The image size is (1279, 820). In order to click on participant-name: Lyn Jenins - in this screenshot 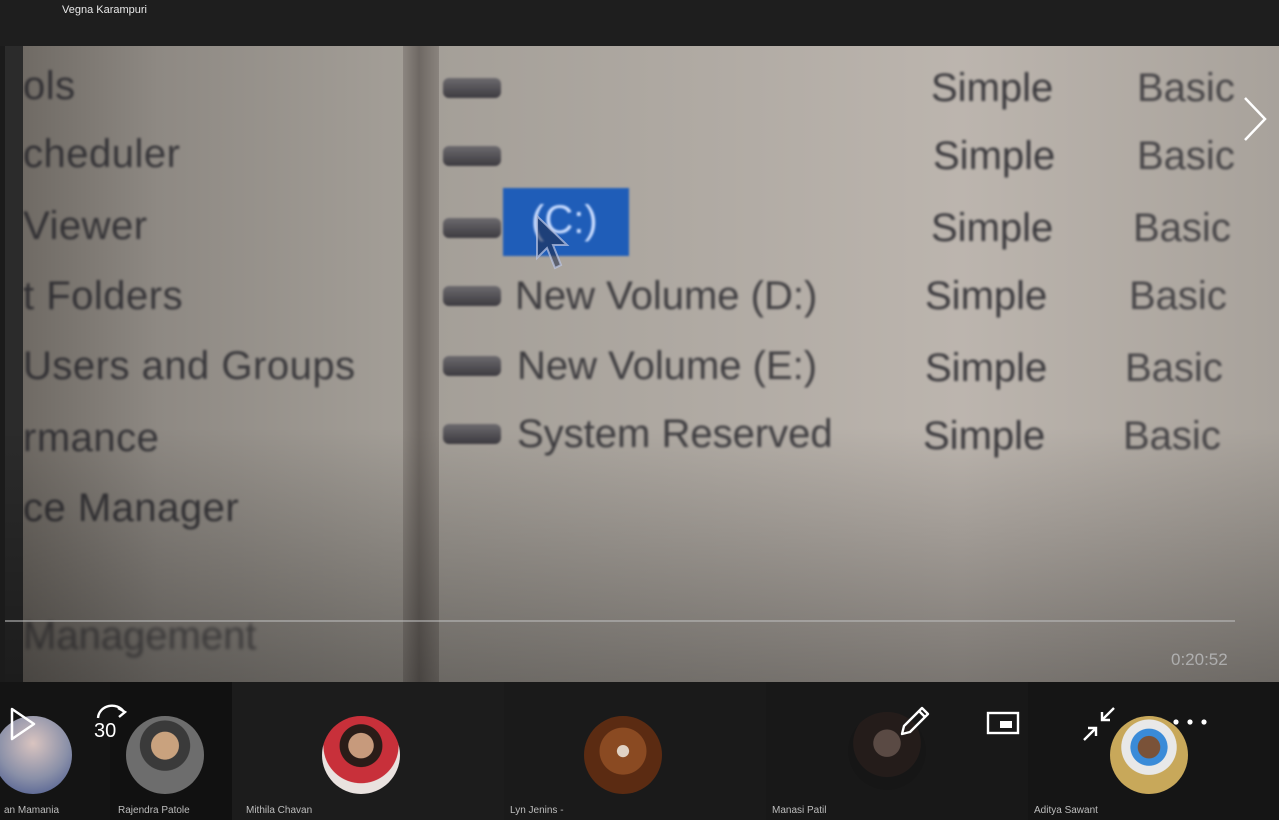, I will do `click(537, 810)`.